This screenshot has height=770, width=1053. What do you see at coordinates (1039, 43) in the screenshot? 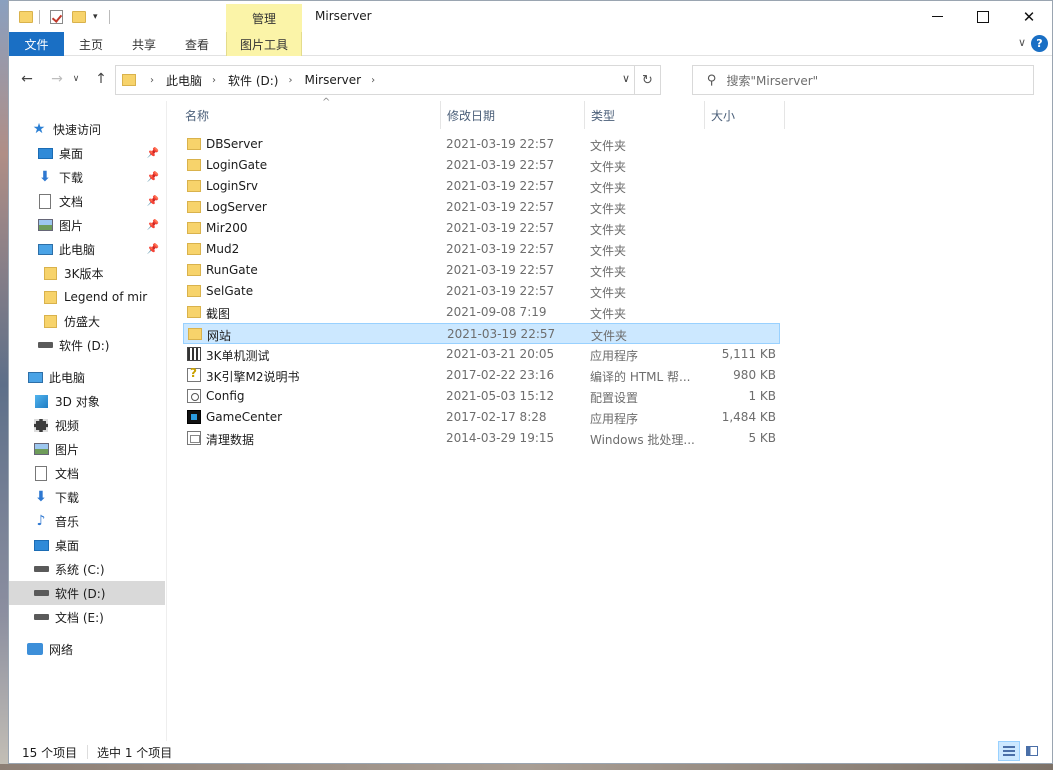
I see `help-icon: ?` at bounding box center [1039, 43].